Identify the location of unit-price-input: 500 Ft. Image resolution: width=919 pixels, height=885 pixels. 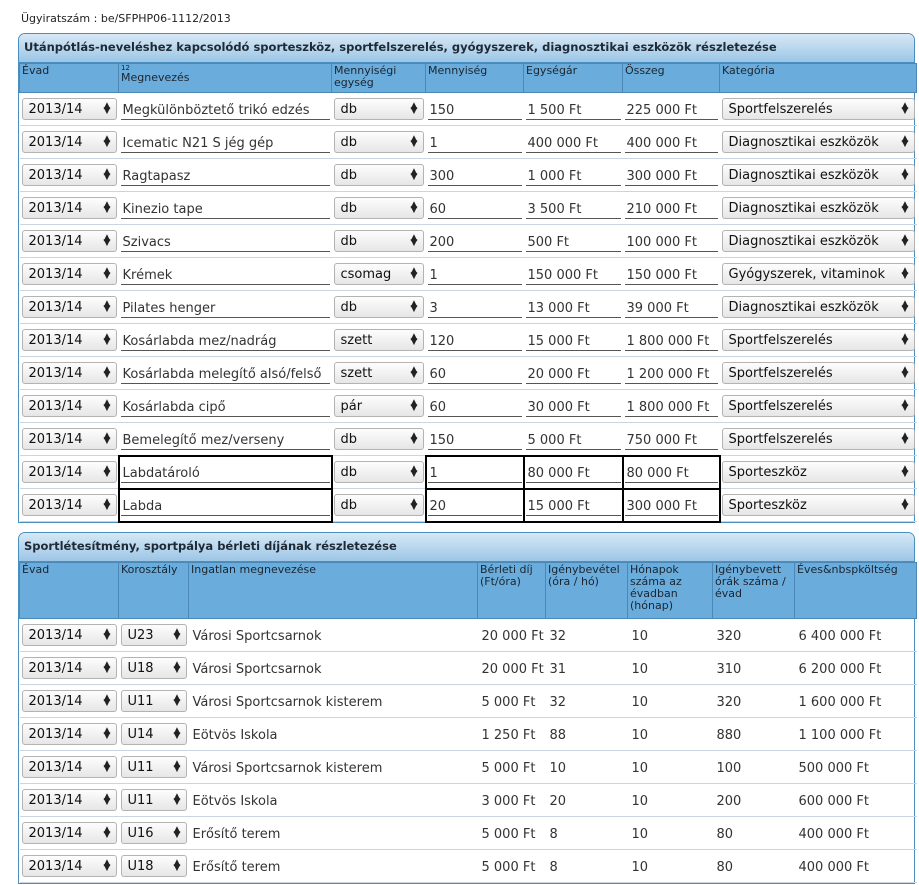
(573, 241).